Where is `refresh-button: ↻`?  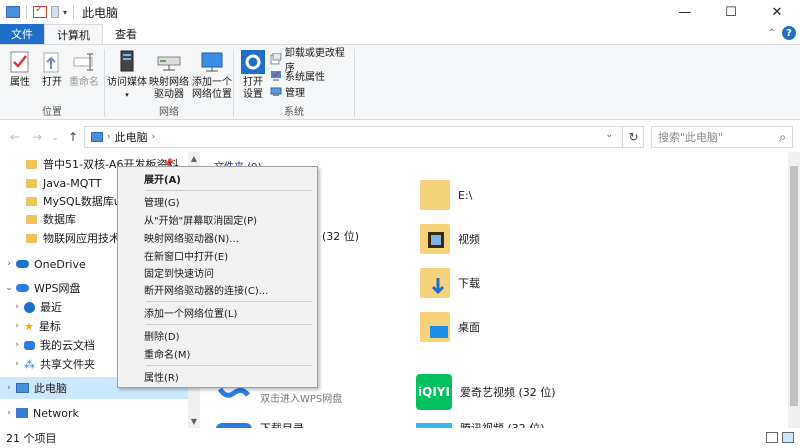 refresh-button: ↻ is located at coordinates (633, 137).